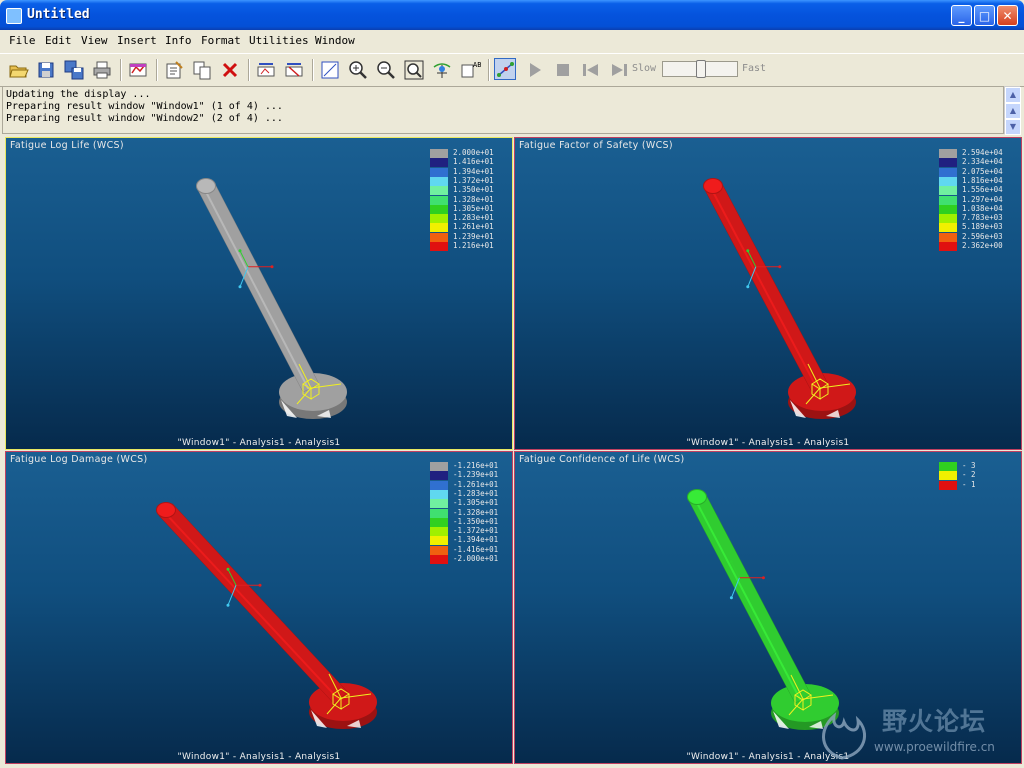  Describe the element at coordinates (934, 747) in the screenshot. I see `watermark-url: www.proewildfire.cn` at that location.